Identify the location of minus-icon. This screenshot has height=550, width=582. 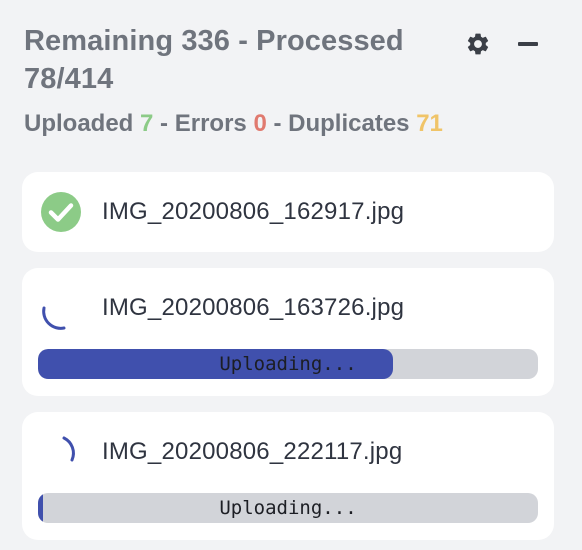
(528, 44).